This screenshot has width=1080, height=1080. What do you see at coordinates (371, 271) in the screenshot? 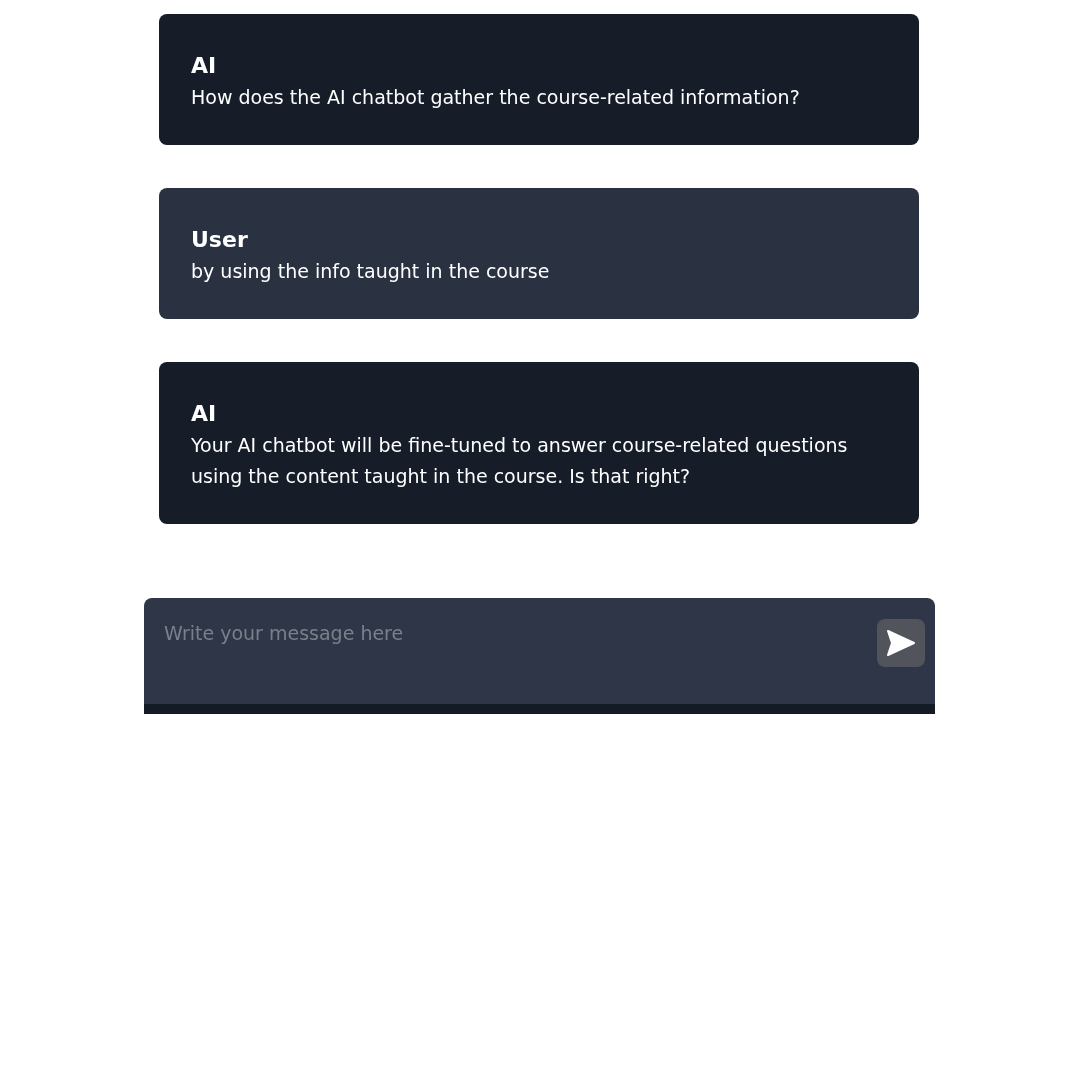
I see `message-text: by using the info taught in the course` at bounding box center [371, 271].